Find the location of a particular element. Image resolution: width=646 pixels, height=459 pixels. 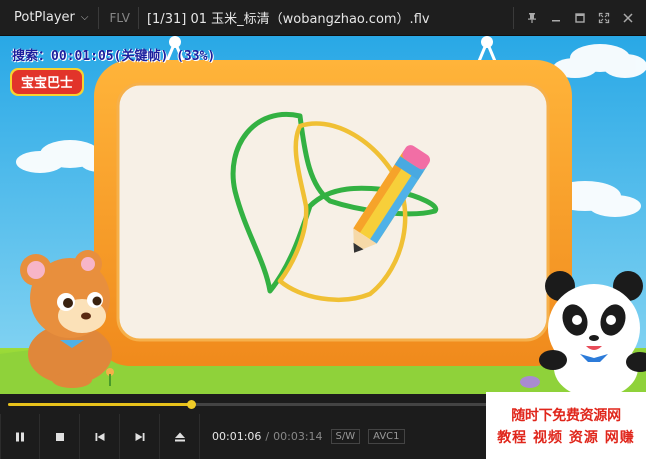

seek-progress is located at coordinates (99, 404).